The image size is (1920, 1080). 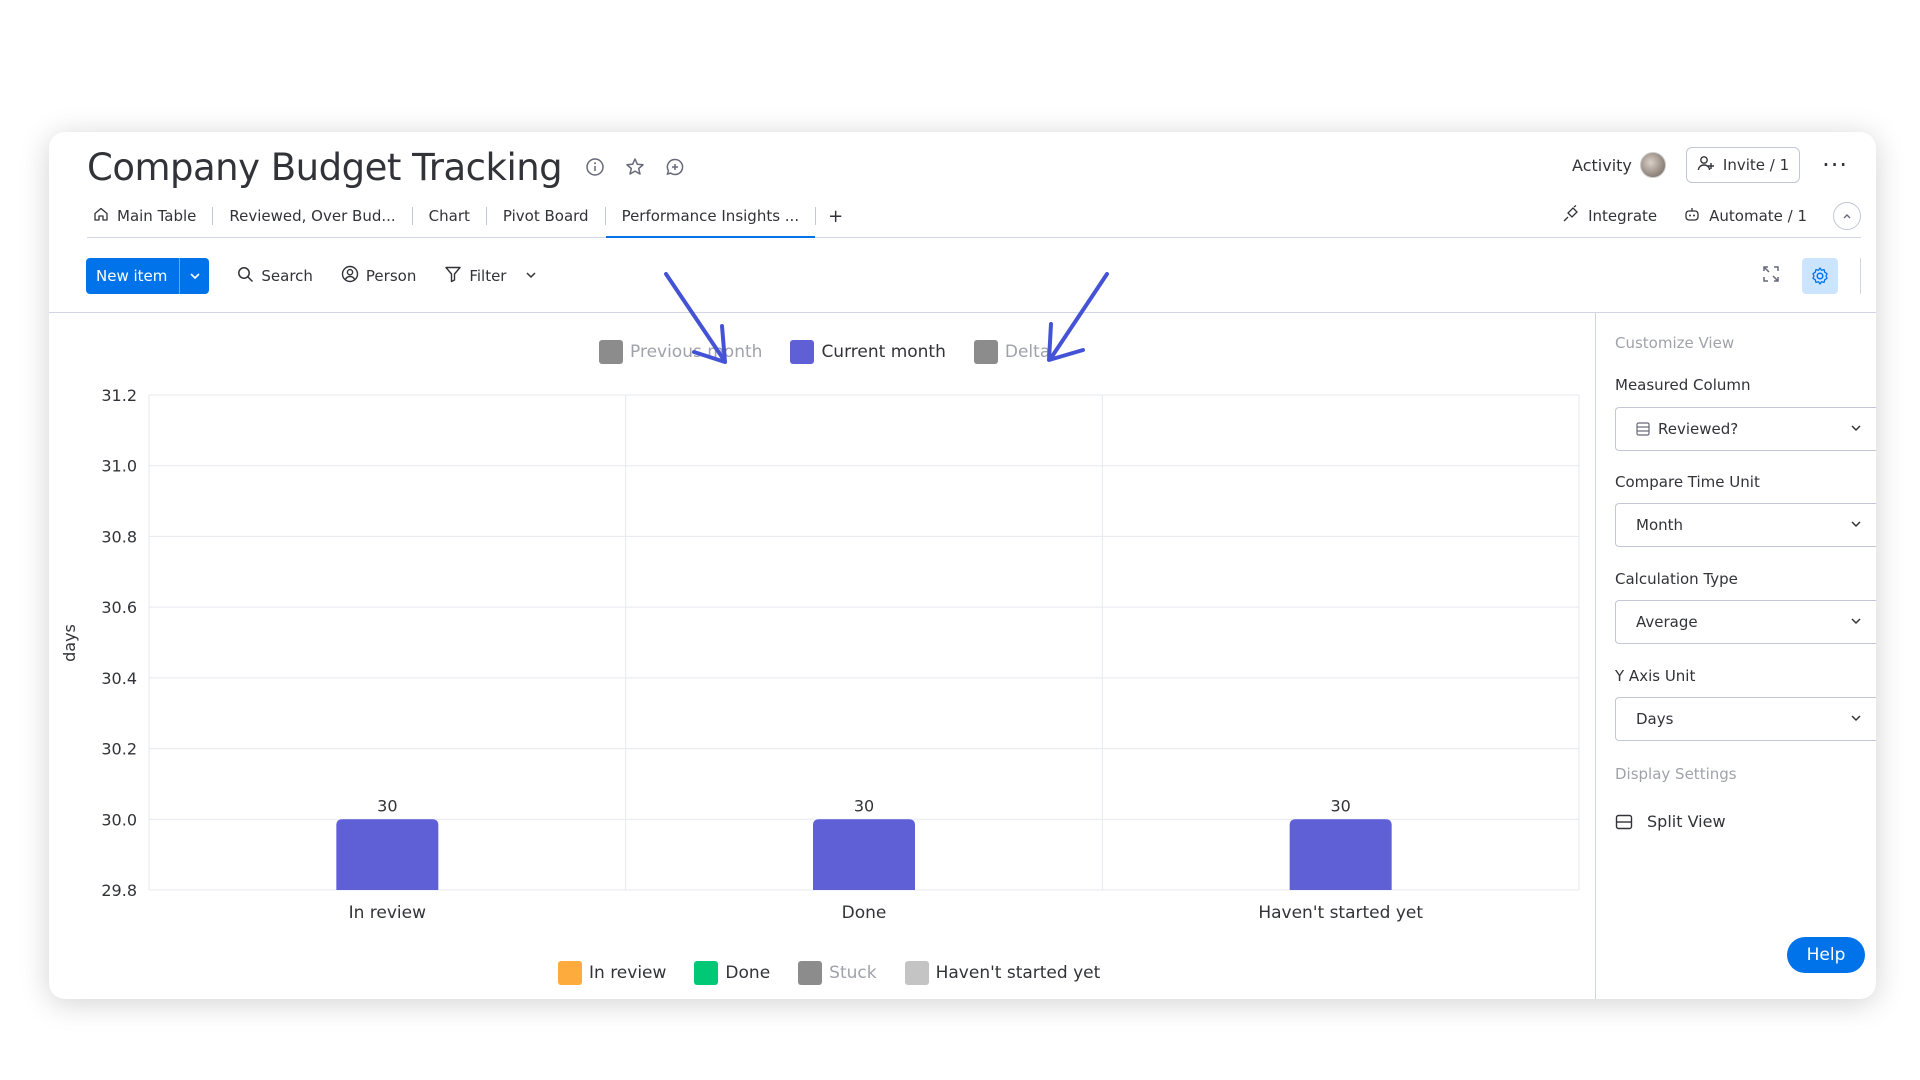 I want to click on y-axis-unit-value: Days, so click(x=1655, y=719).